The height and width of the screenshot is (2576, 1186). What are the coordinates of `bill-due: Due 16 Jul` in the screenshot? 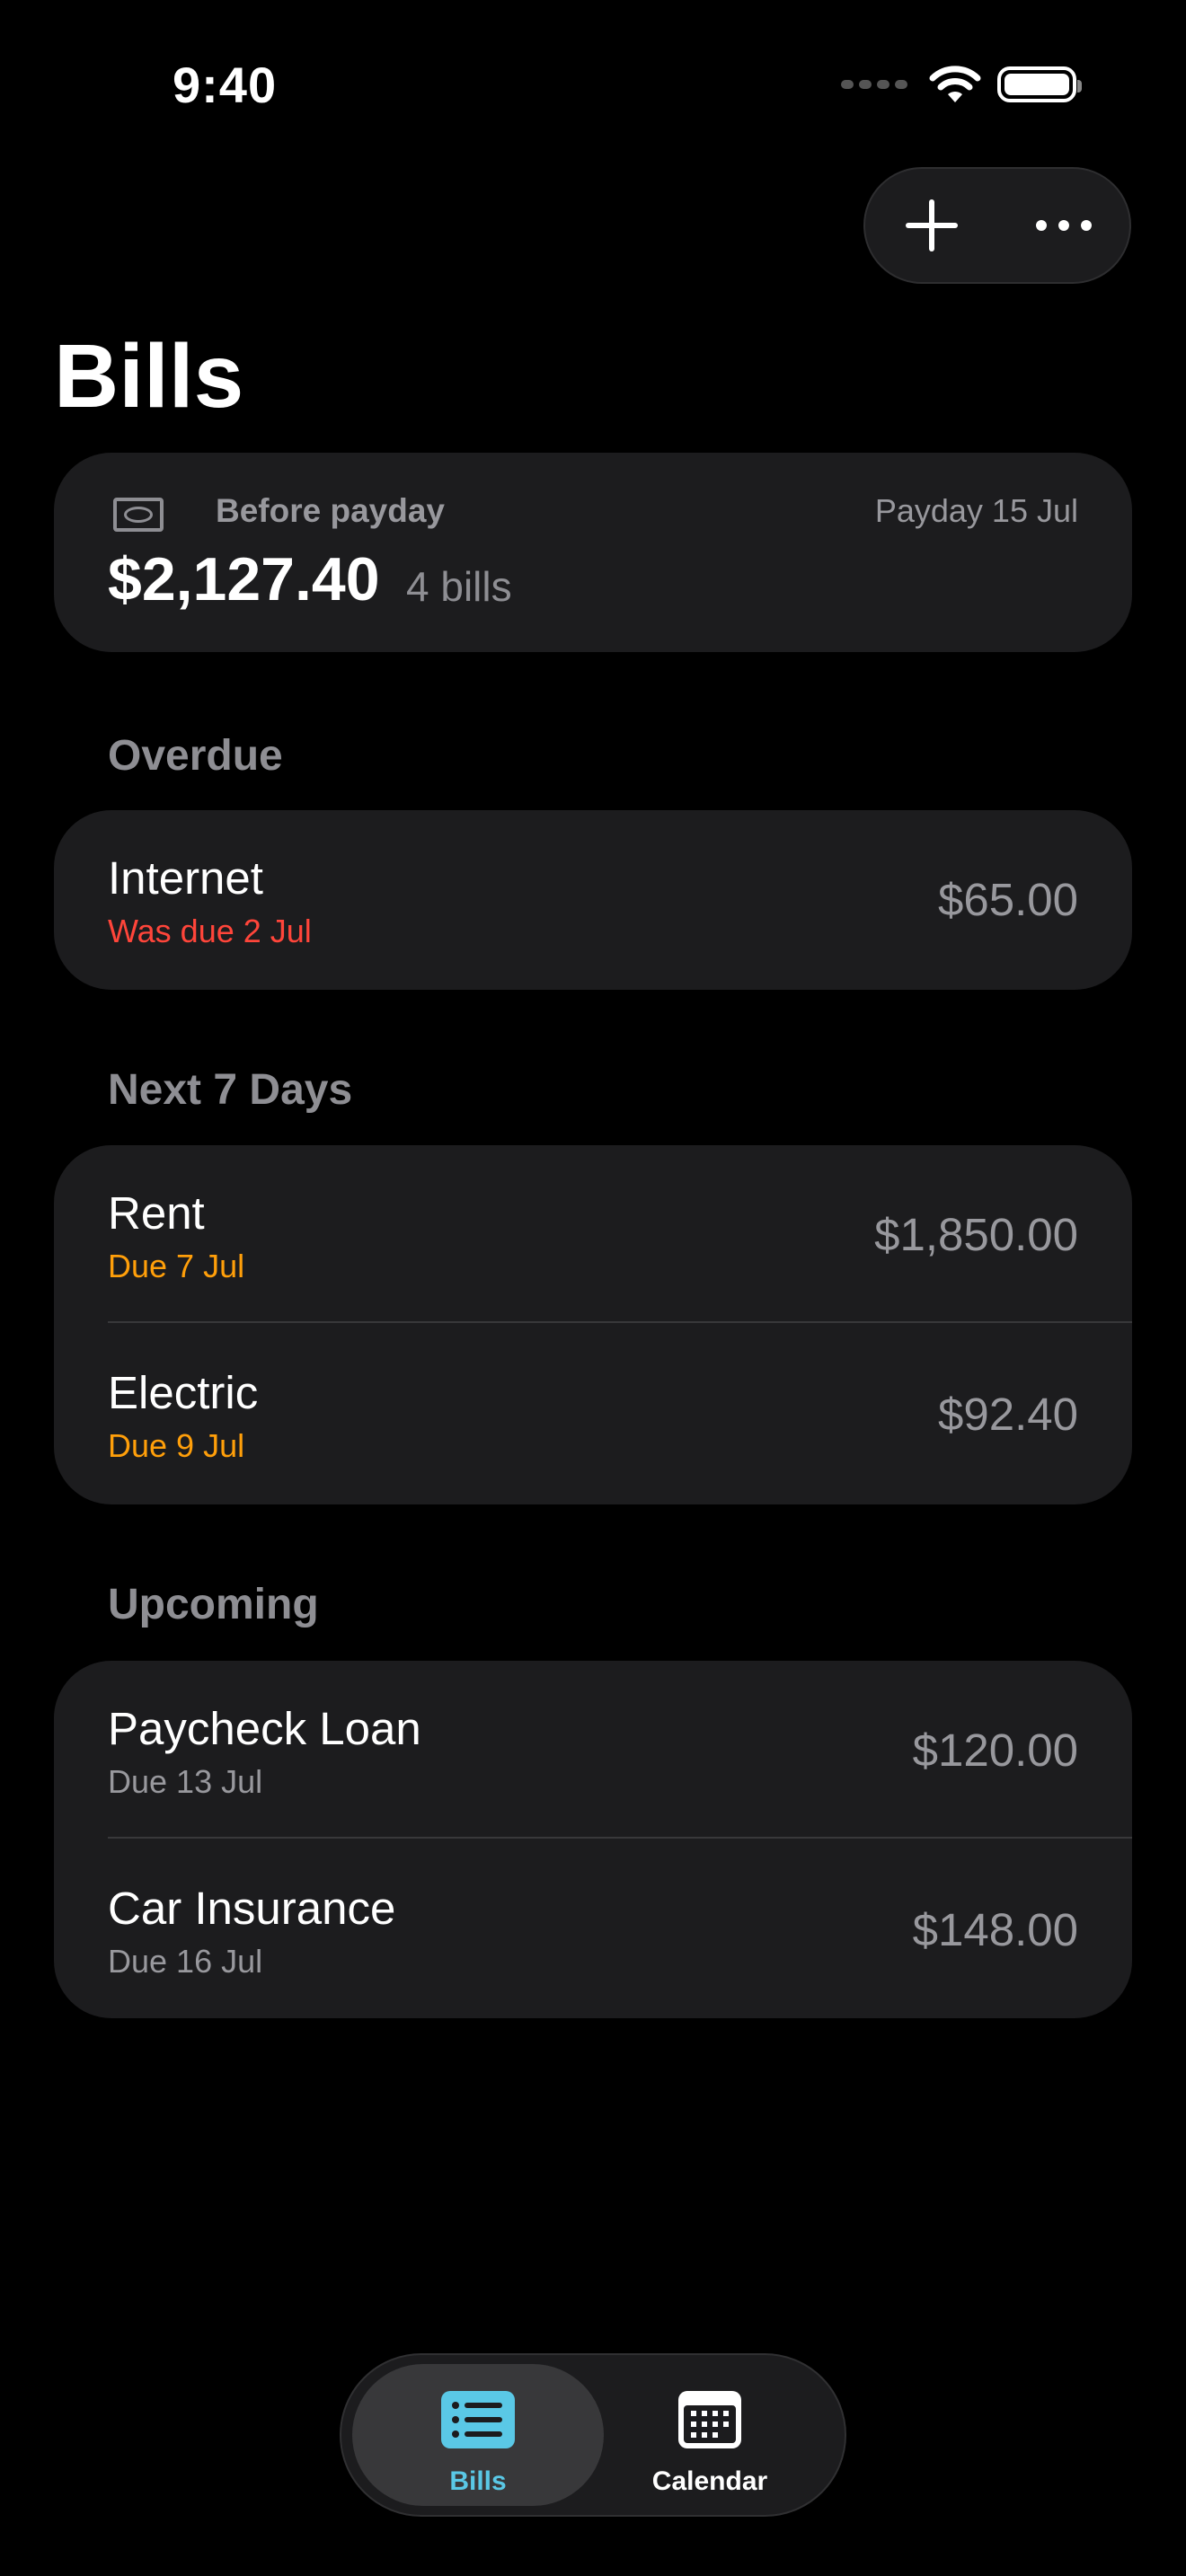 It's located at (185, 1961).